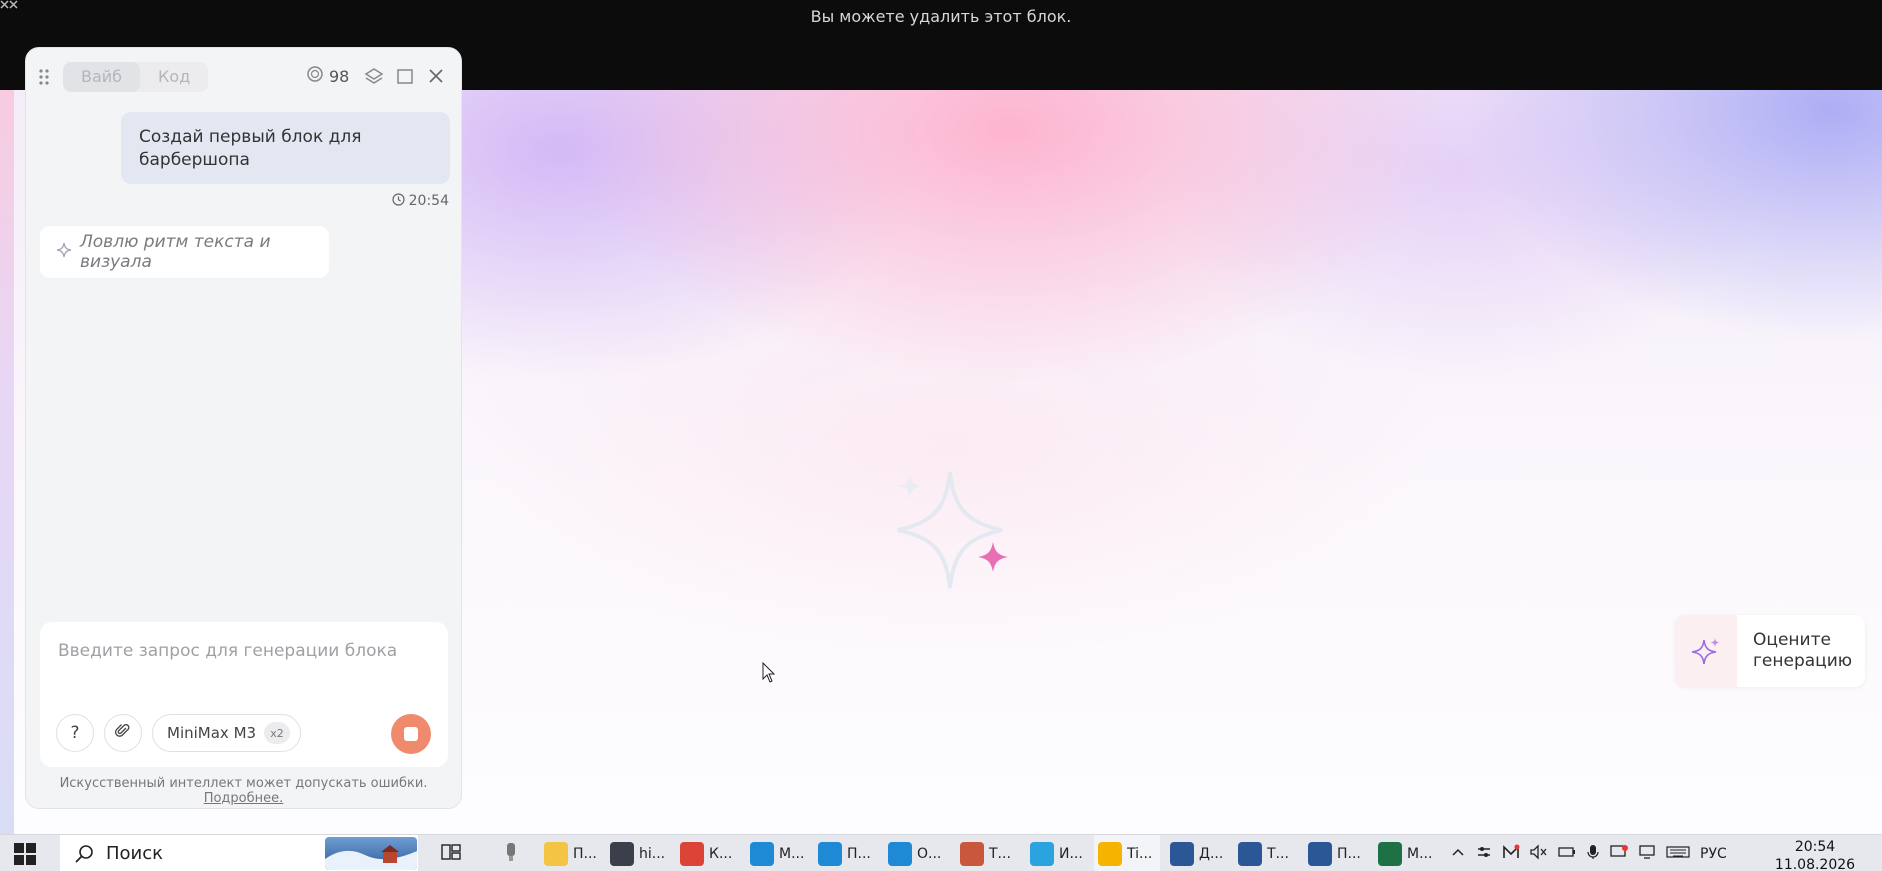 The height and width of the screenshot is (871, 1882). I want to click on loading-sparkle-icon, so click(950, 530).